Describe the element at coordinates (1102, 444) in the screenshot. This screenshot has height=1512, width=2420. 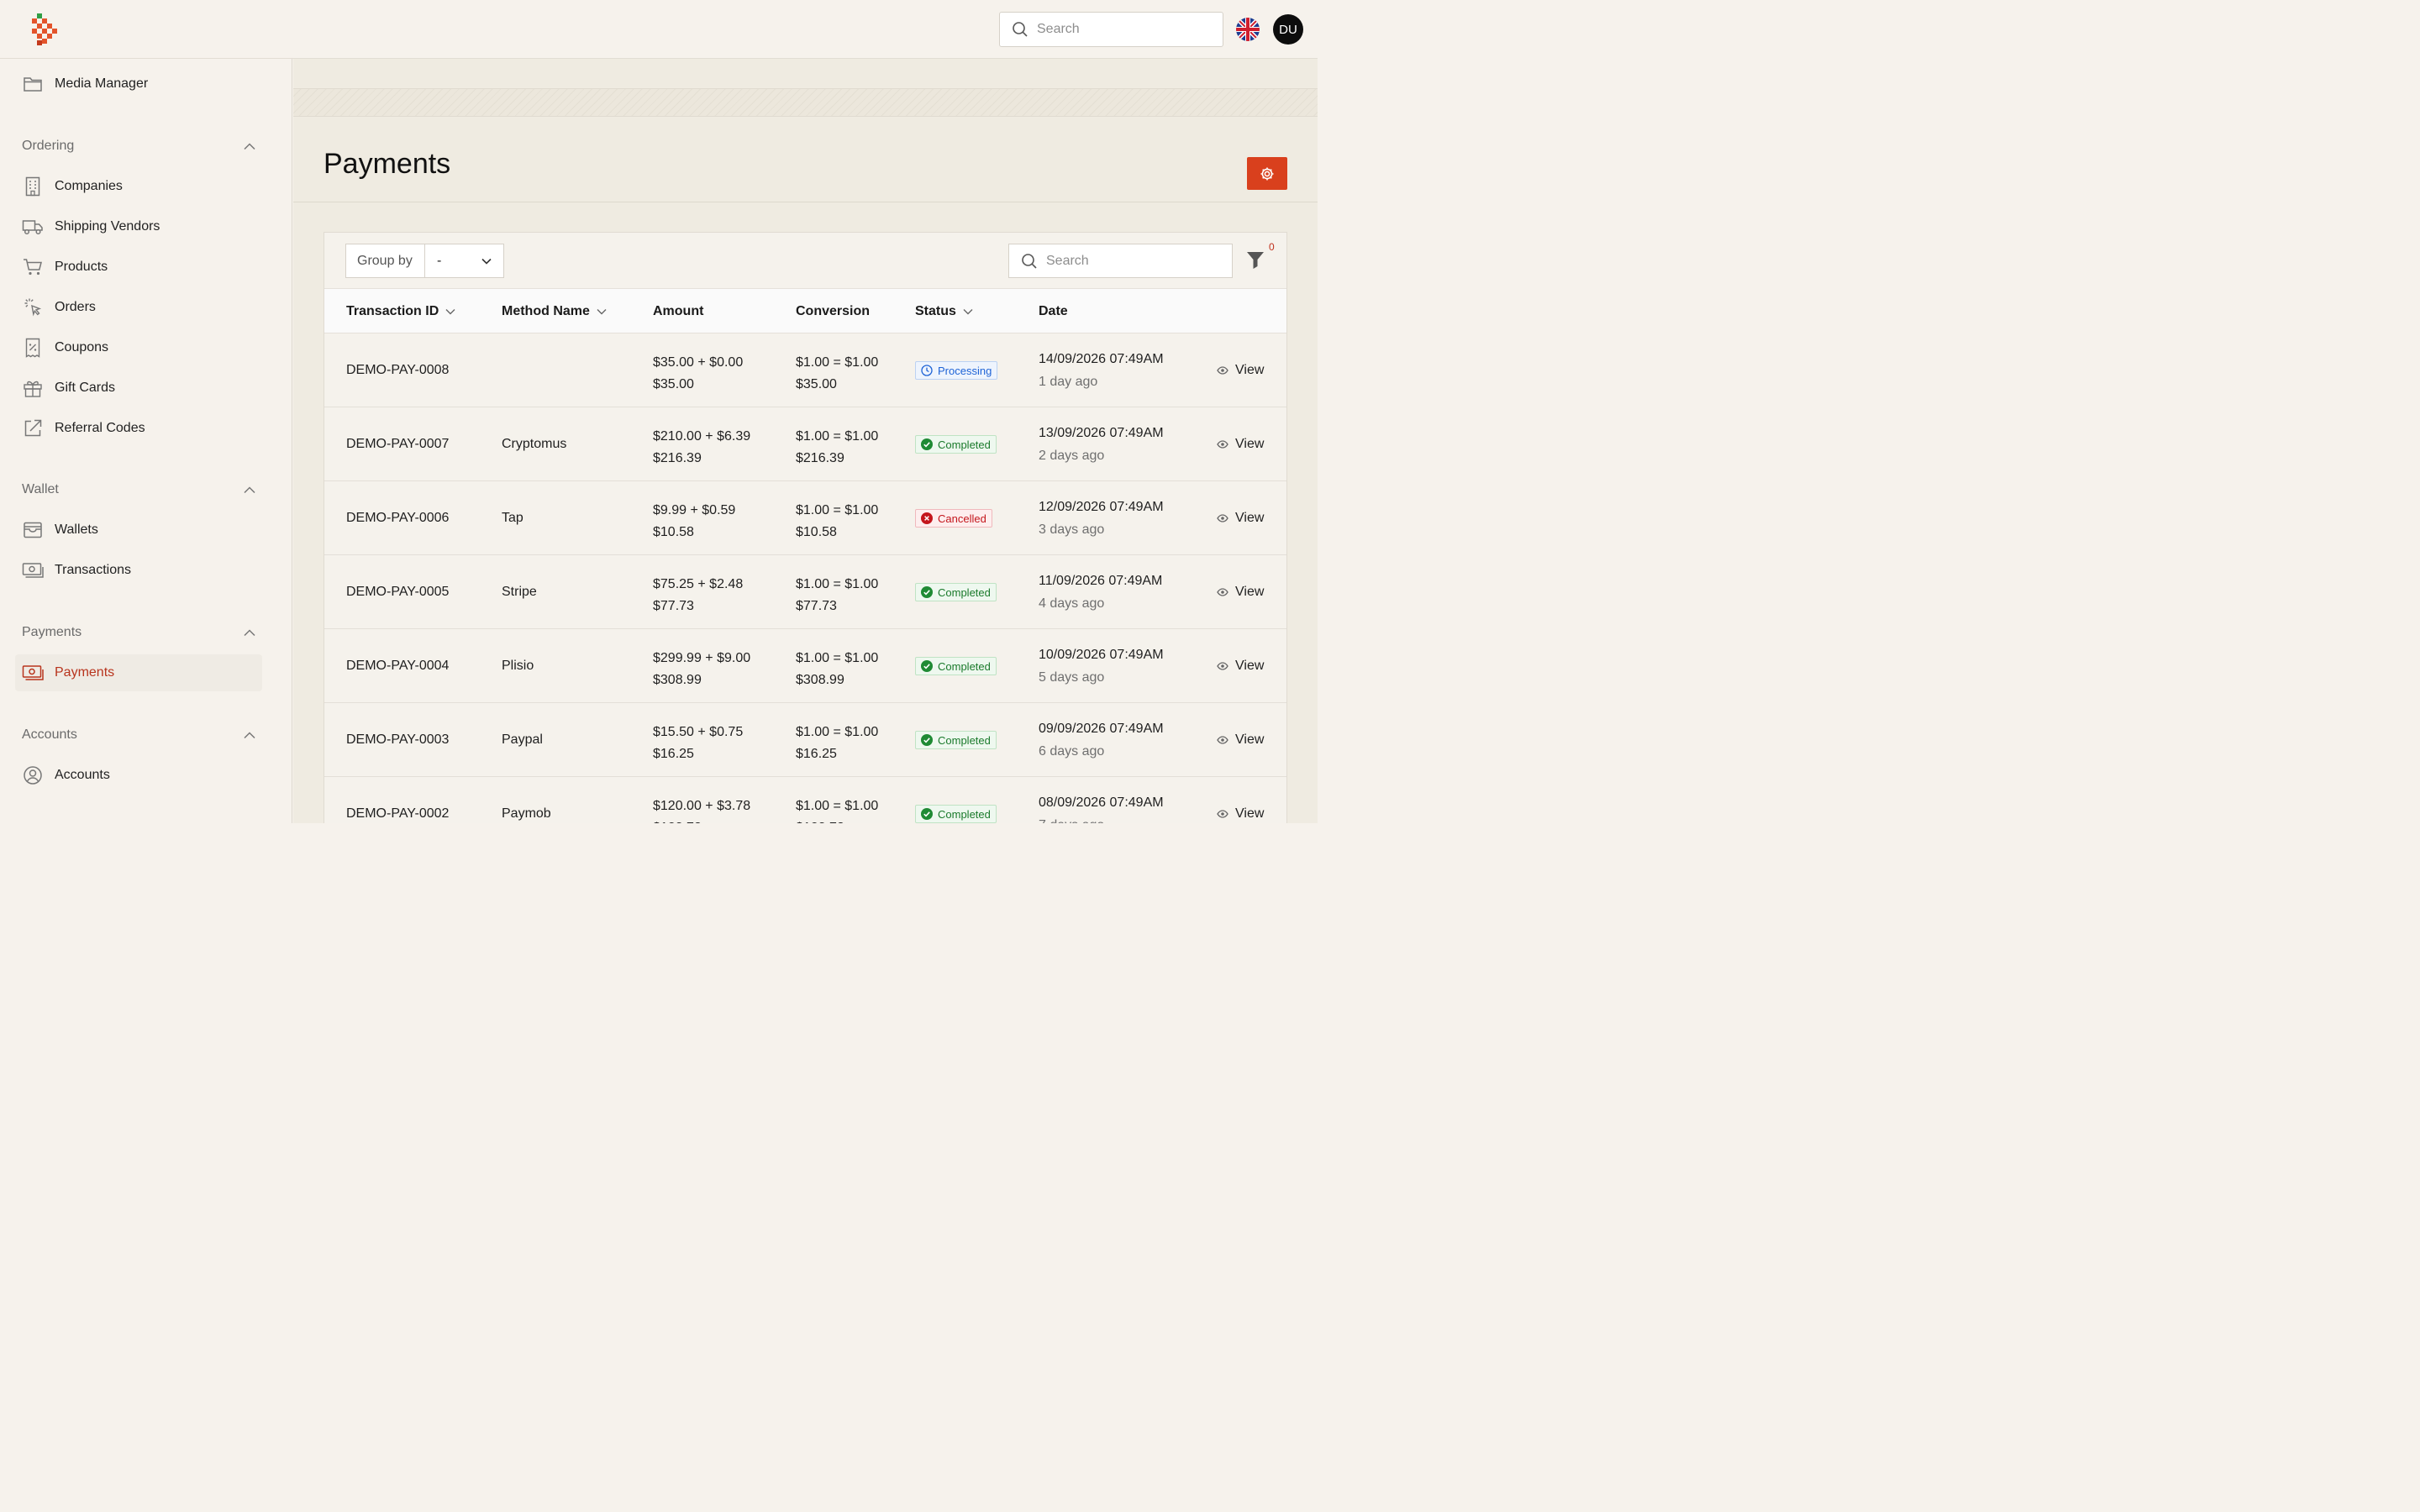
I see `date-cell: 13/09/2026 07:49AM 2 days ago` at that location.